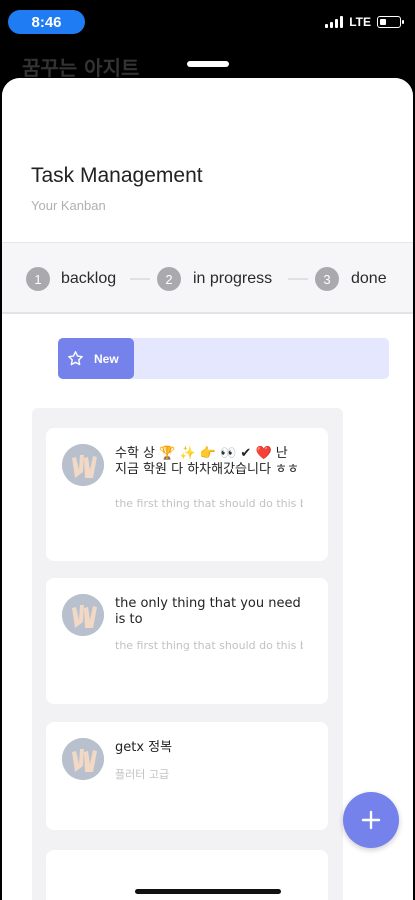  What do you see at coordinates (215, 748) in the screenshot?
I see `card-title: getx 정복` at bounding box center [215, 748].